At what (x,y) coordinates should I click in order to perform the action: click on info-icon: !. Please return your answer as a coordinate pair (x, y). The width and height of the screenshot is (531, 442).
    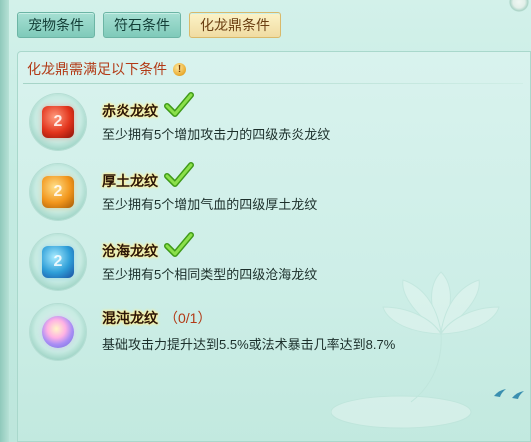
    Looking at the image, I should click on (179, 69).